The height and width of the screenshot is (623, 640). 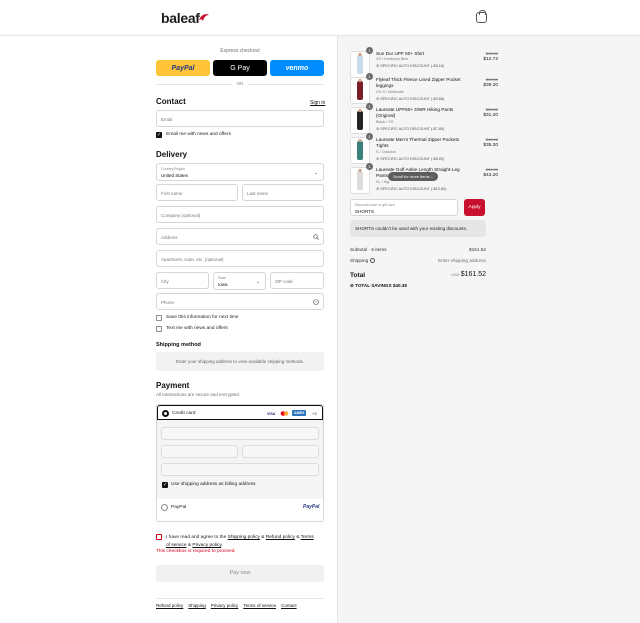 What do you see at coordinates (240, 469) in the screenshot?
I see `name-on-card-field` at bounding box center [240, 469].